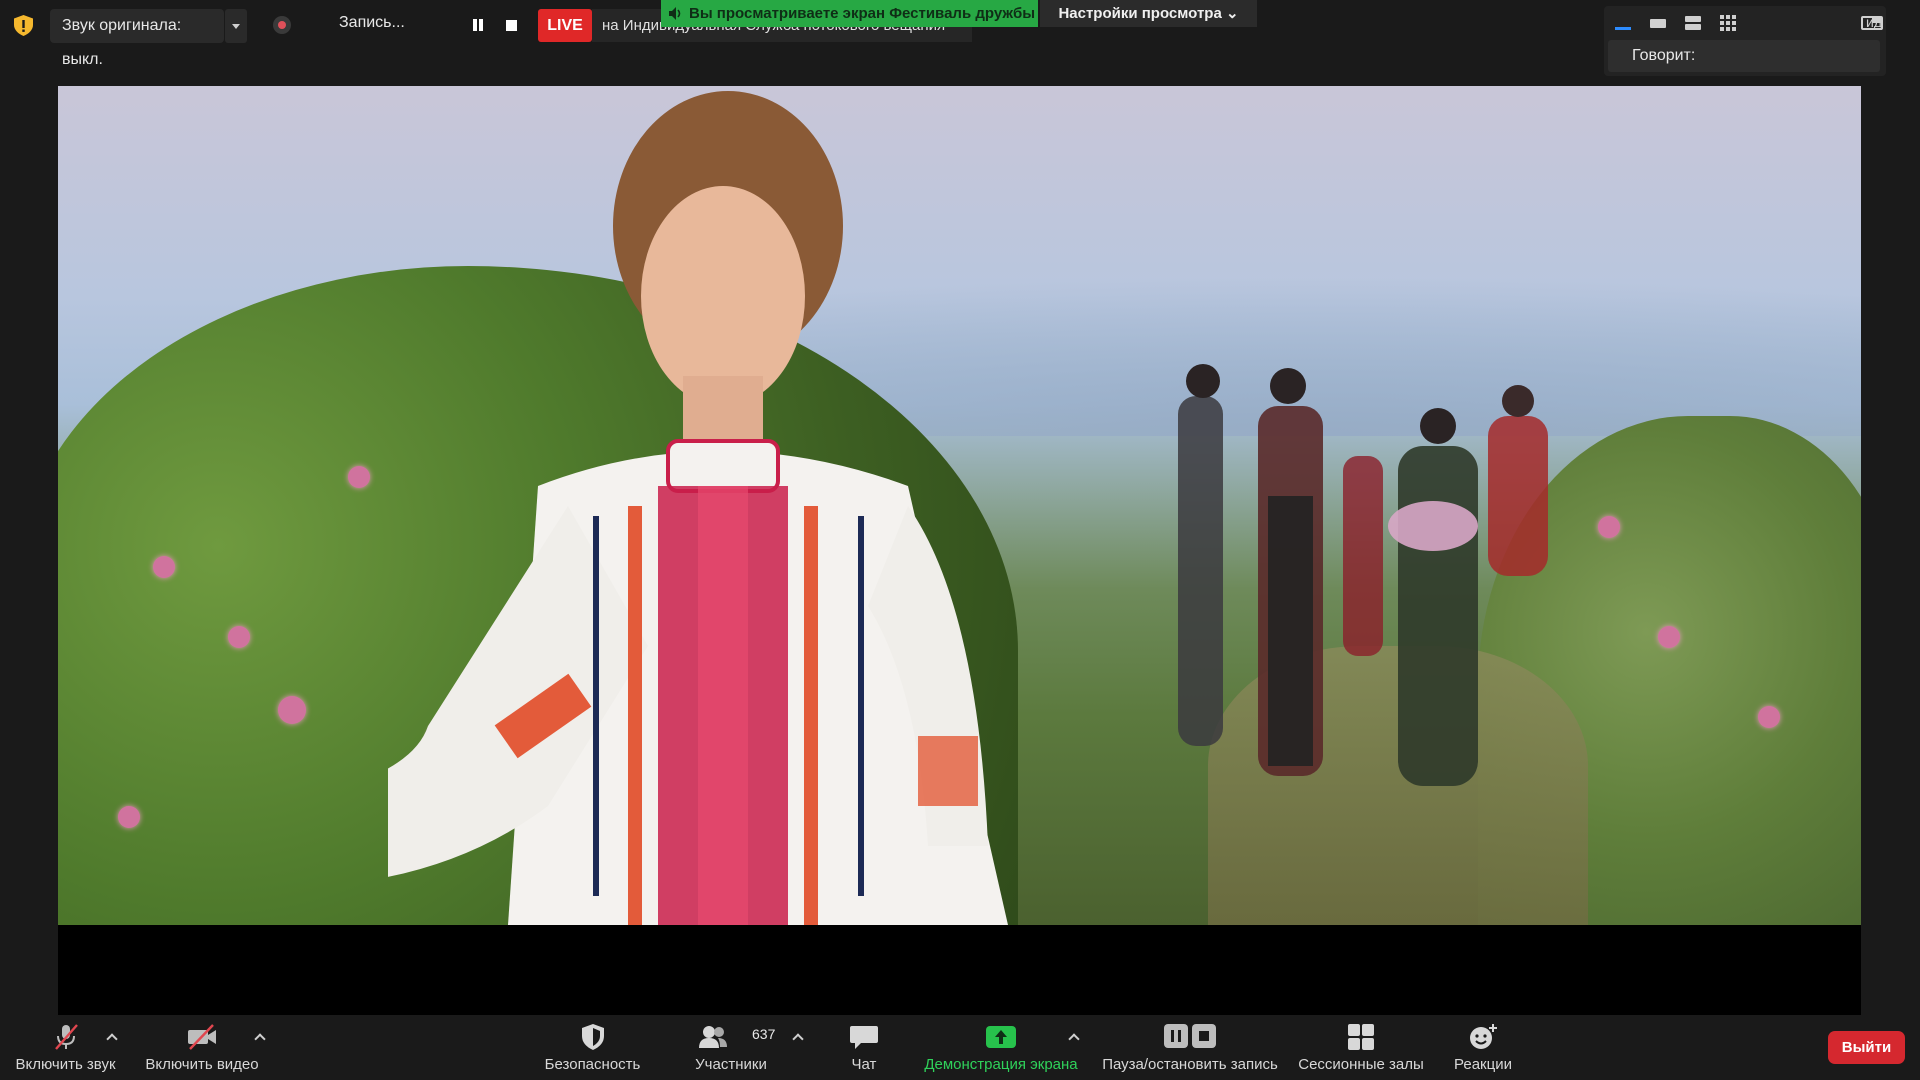 This screenshot has width=1920, height=1080. Describe the element at coordinates (1190, 1036) in the screenshot. I see `pause-record-icon` at that location.